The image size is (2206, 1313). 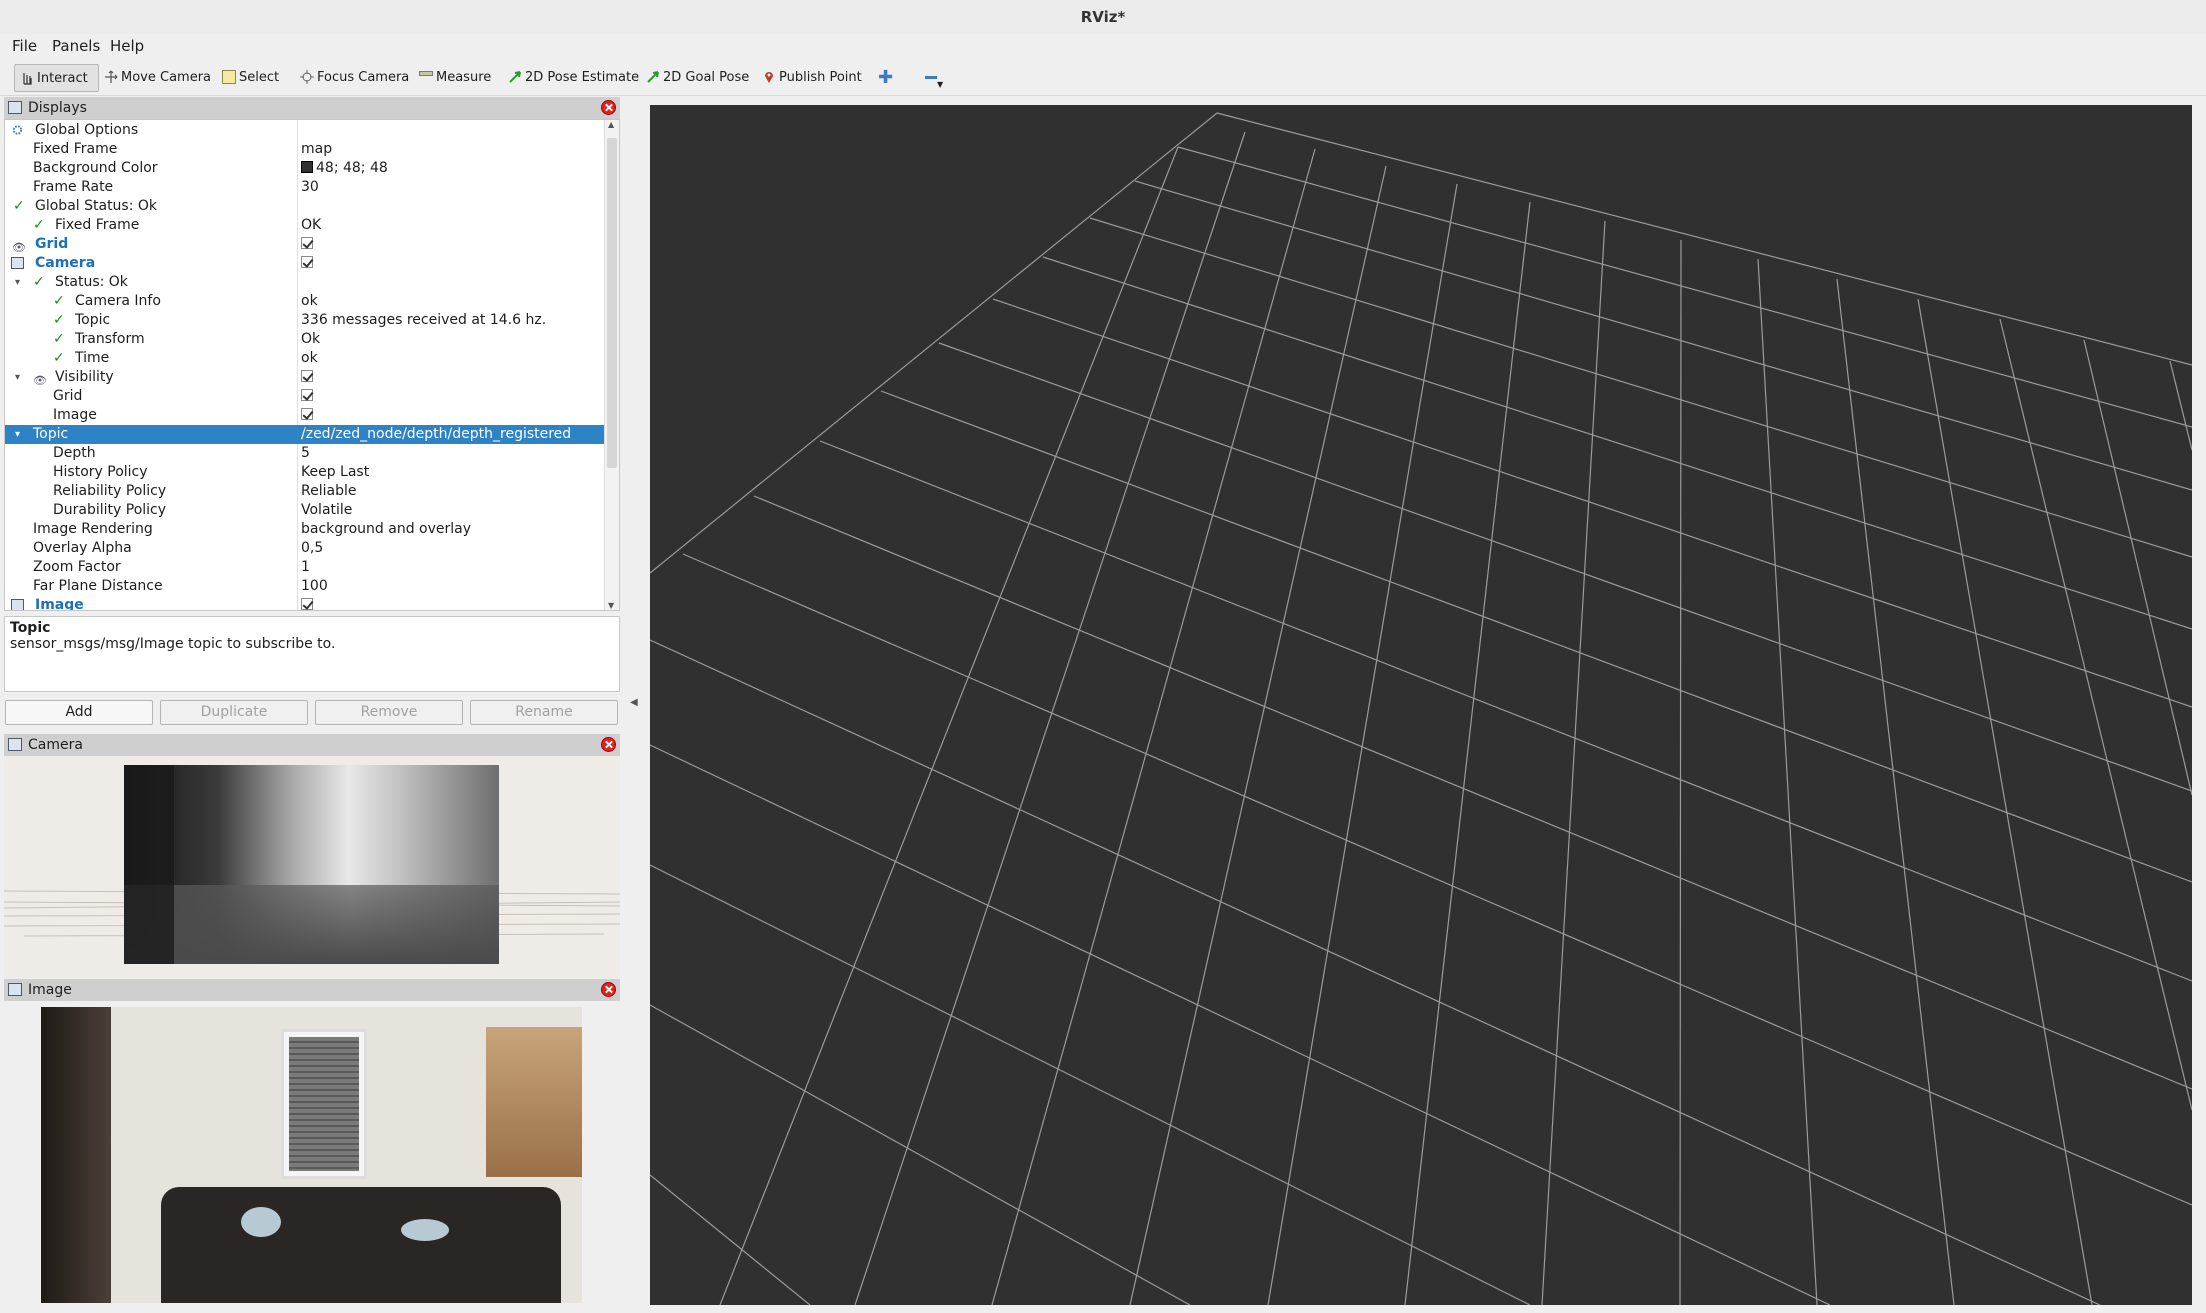 I want to click on tree-row-history-policy: History Policy Keep Last, so click(x=305, y=472).